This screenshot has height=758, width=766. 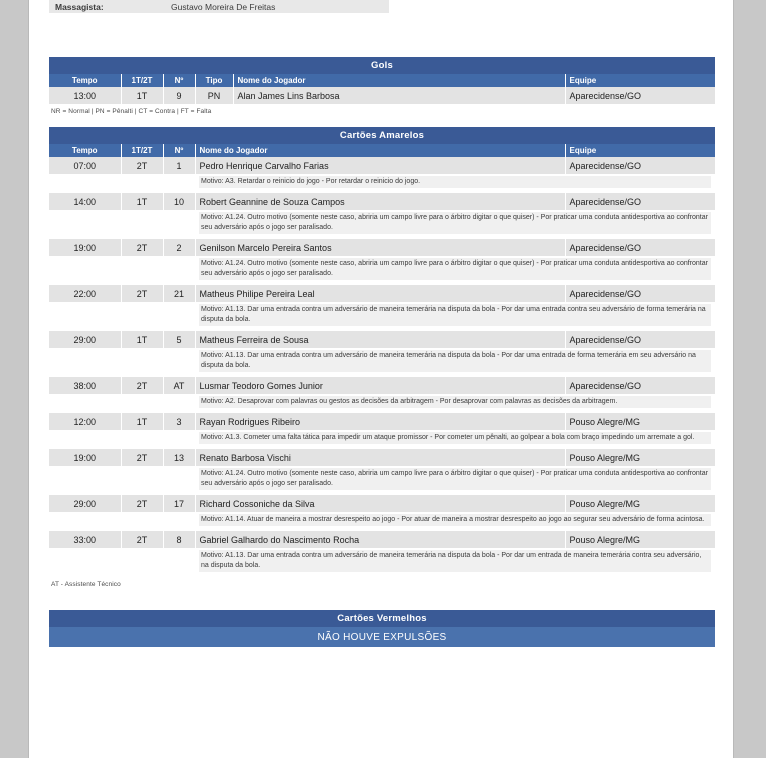 I want to click on red-title-row: Cartões Vermelhos, so click(x=382, y=618).